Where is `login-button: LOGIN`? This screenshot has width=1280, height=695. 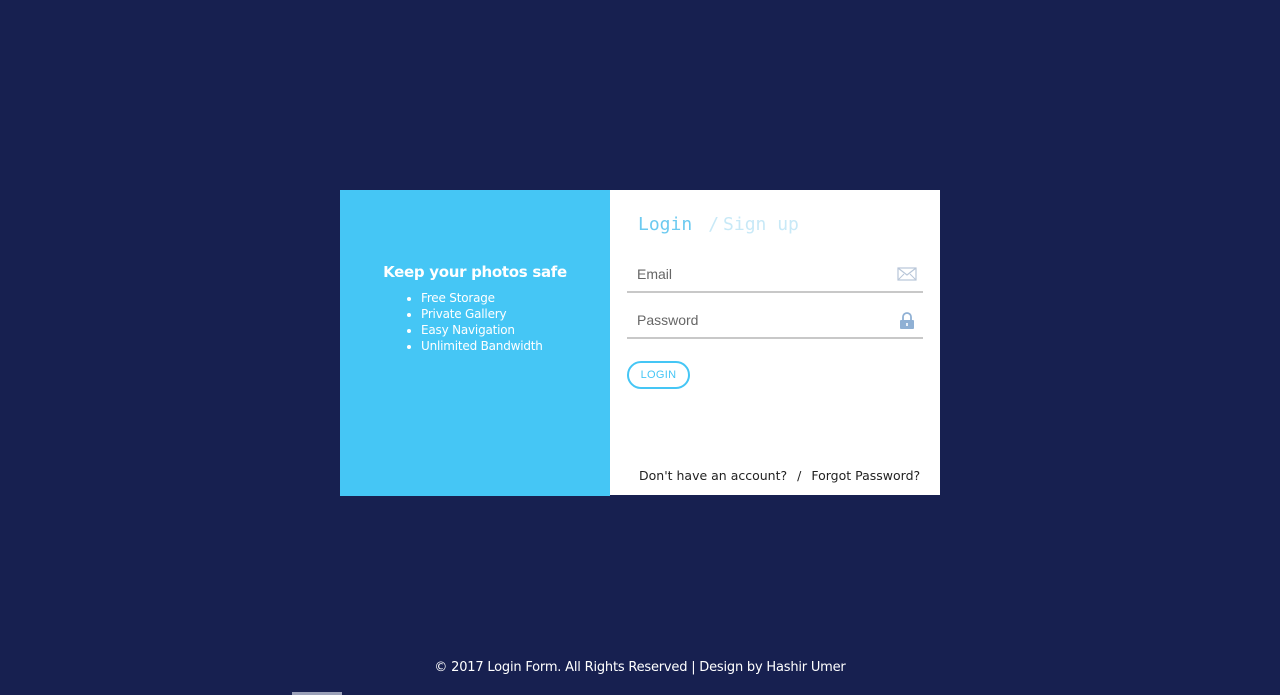
login-button: LOGIN is located at coordinates (658, 375).